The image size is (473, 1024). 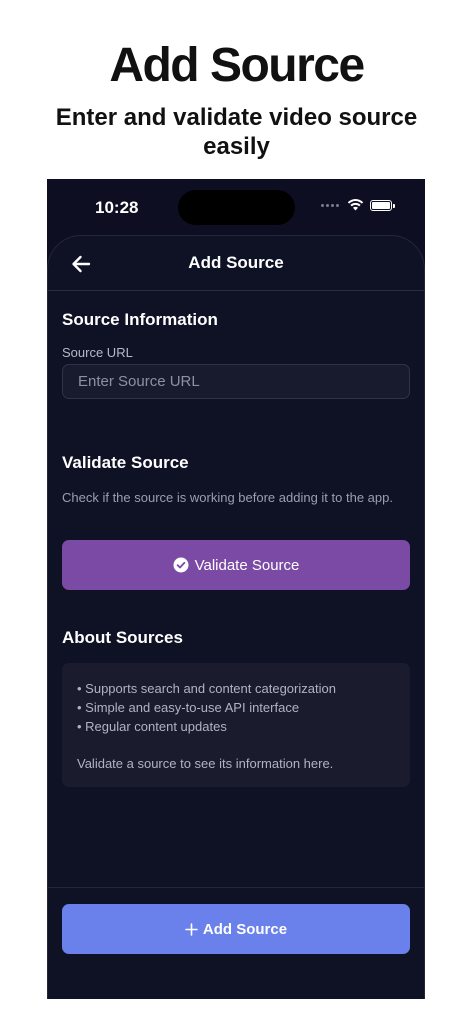 What do you see at coordinates (97, 352) in the screenshot?
I see `source-url-label: Source URL` at bounding box center [97, 352].